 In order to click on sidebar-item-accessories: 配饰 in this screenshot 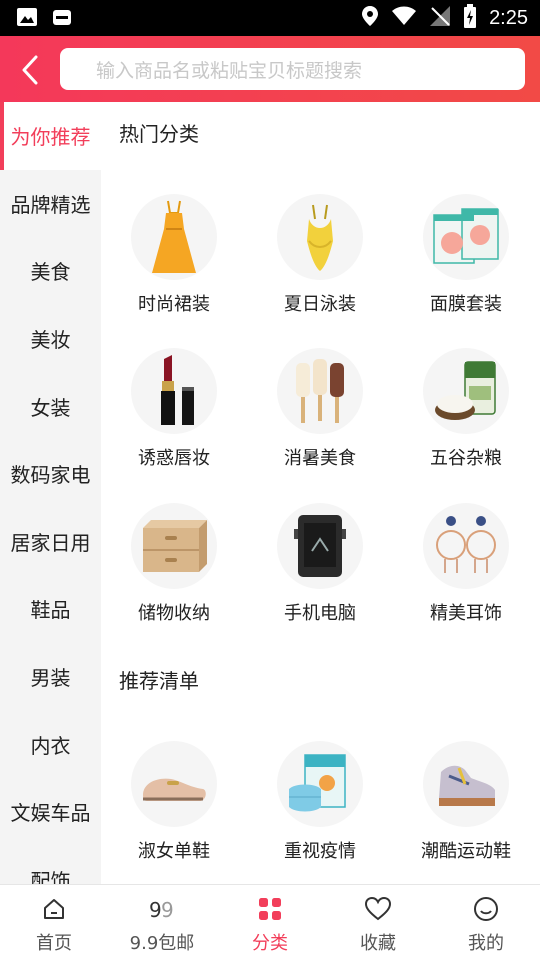, I will do `click(50, 865)`.